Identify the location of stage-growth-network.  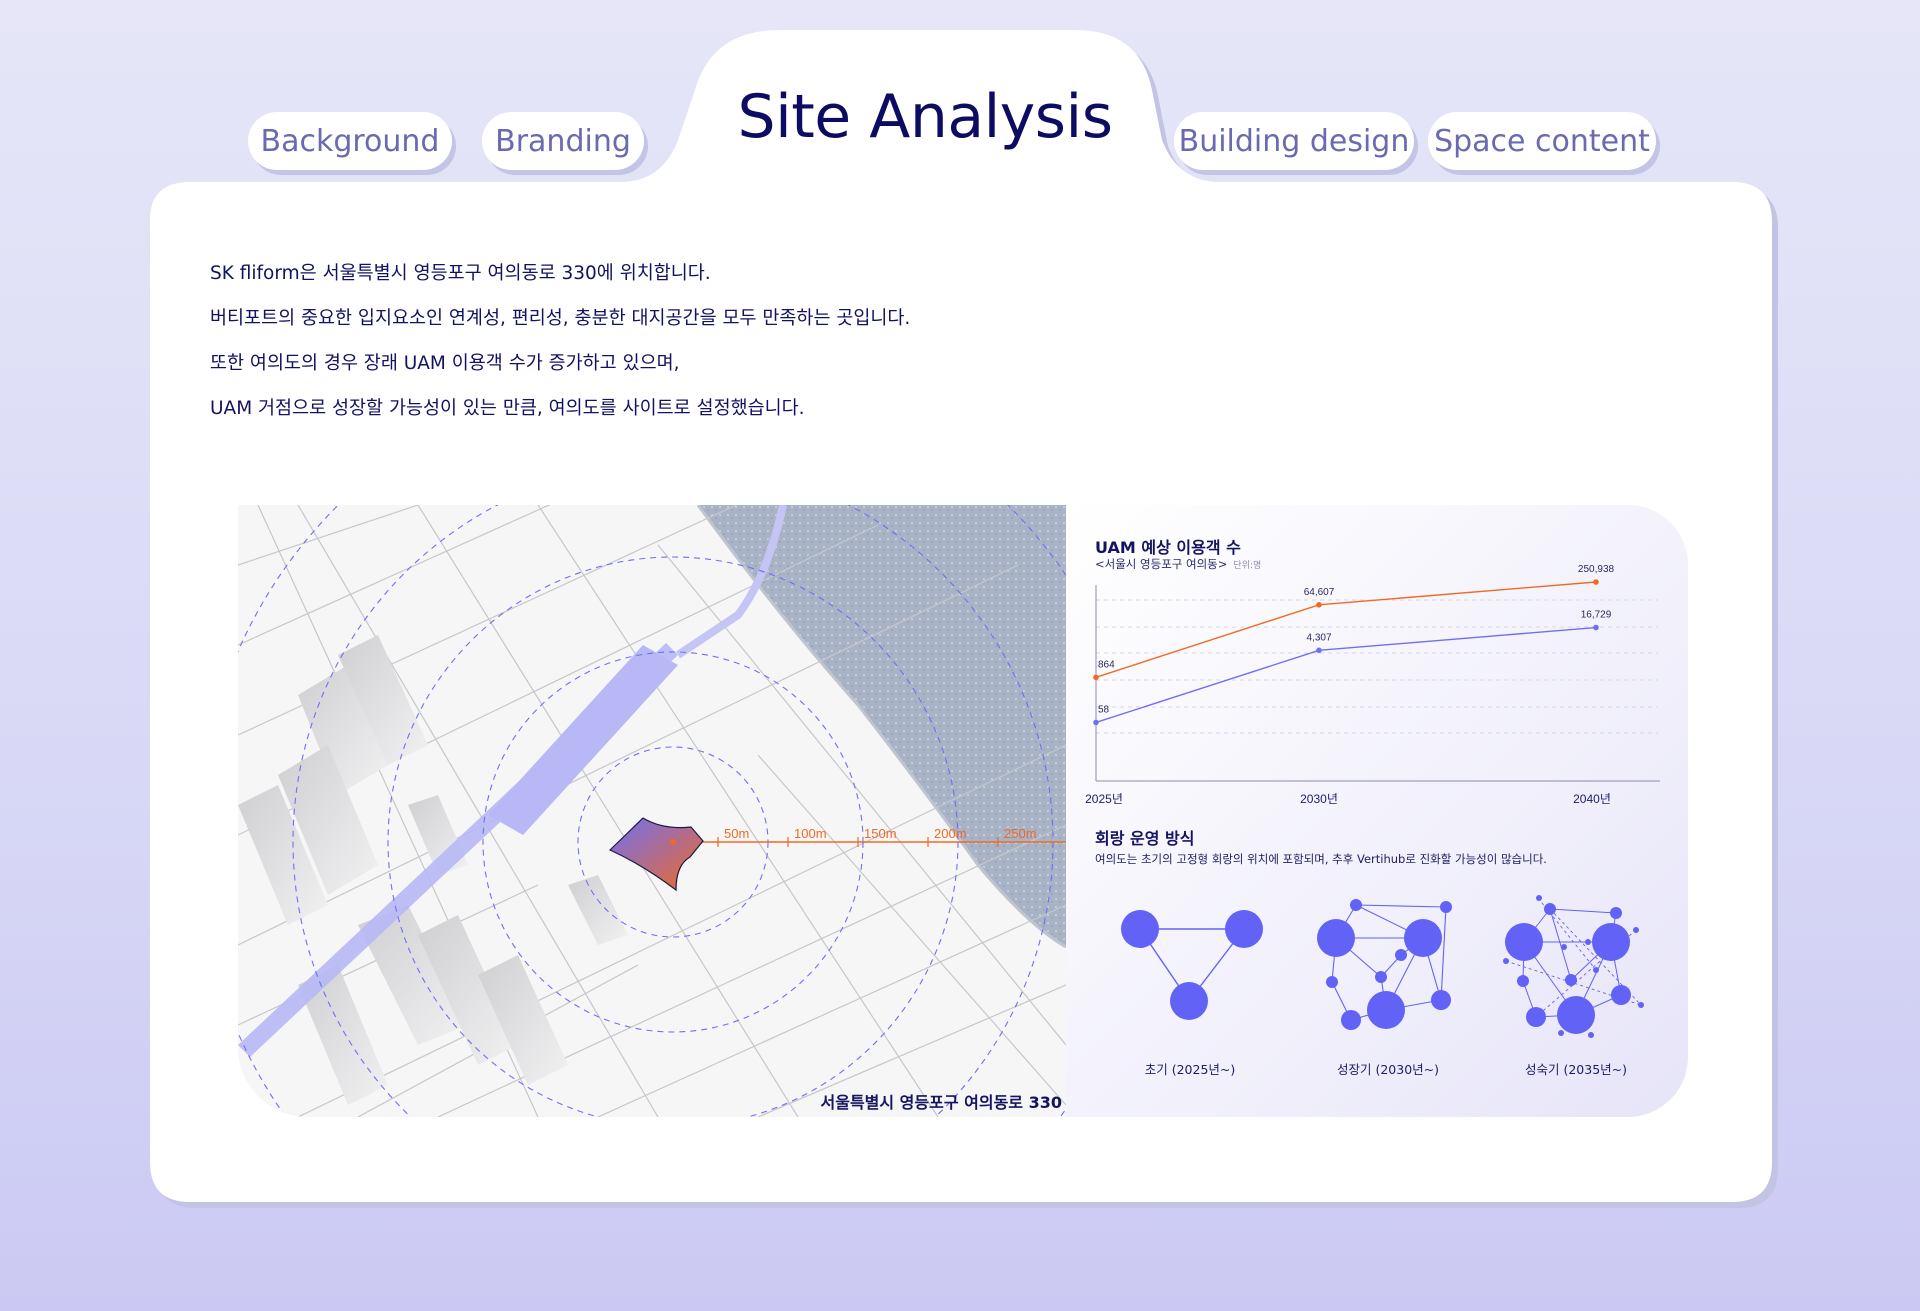
(1384, 964).